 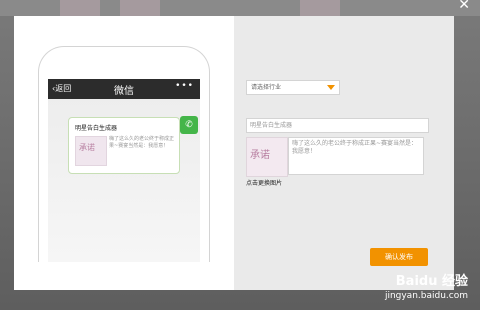 What do you see at coordinates (337, 125) in the screenshot?
I see `title-input: 明星告白生成器` at bounding box center [337, 125].